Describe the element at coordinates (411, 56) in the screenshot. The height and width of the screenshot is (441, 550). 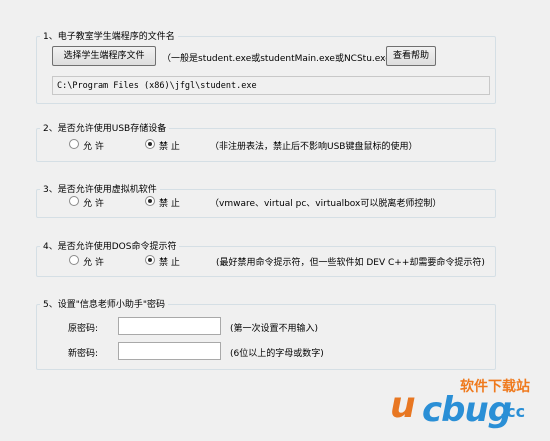
I see `view-help-button: 查看帮助` at that location.